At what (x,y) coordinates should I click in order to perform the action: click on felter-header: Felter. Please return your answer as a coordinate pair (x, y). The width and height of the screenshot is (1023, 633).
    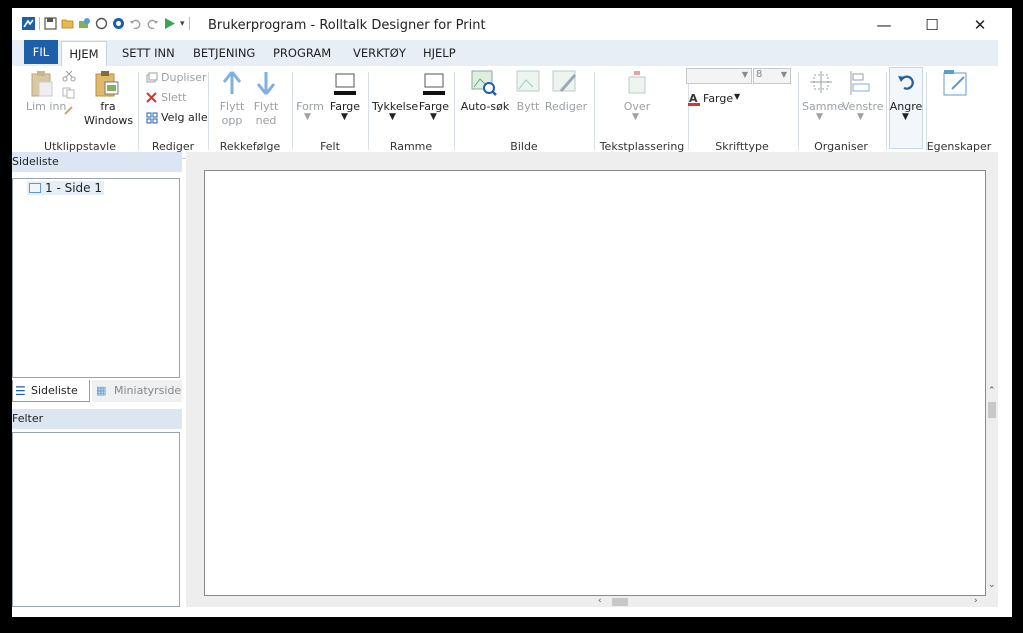
    Looking at the image, I should click on (97, 419).